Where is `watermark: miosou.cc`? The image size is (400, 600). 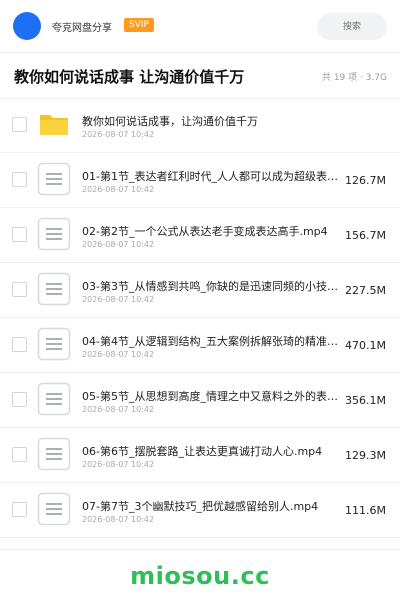
watermark: miosou.cc is located at coordinates (200, 576).